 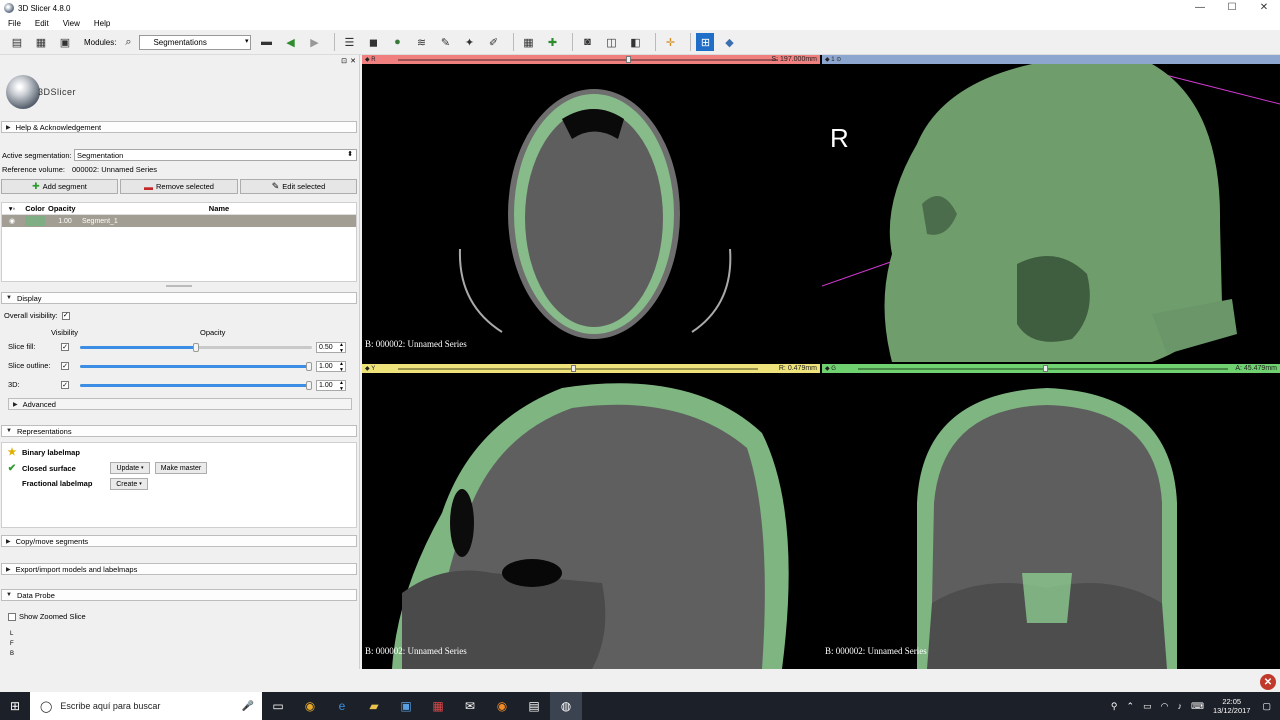 What do you see at coordinates (342, 706) in the screenshot?
I see `edge-icon: e` at bounding box center [342, 706].